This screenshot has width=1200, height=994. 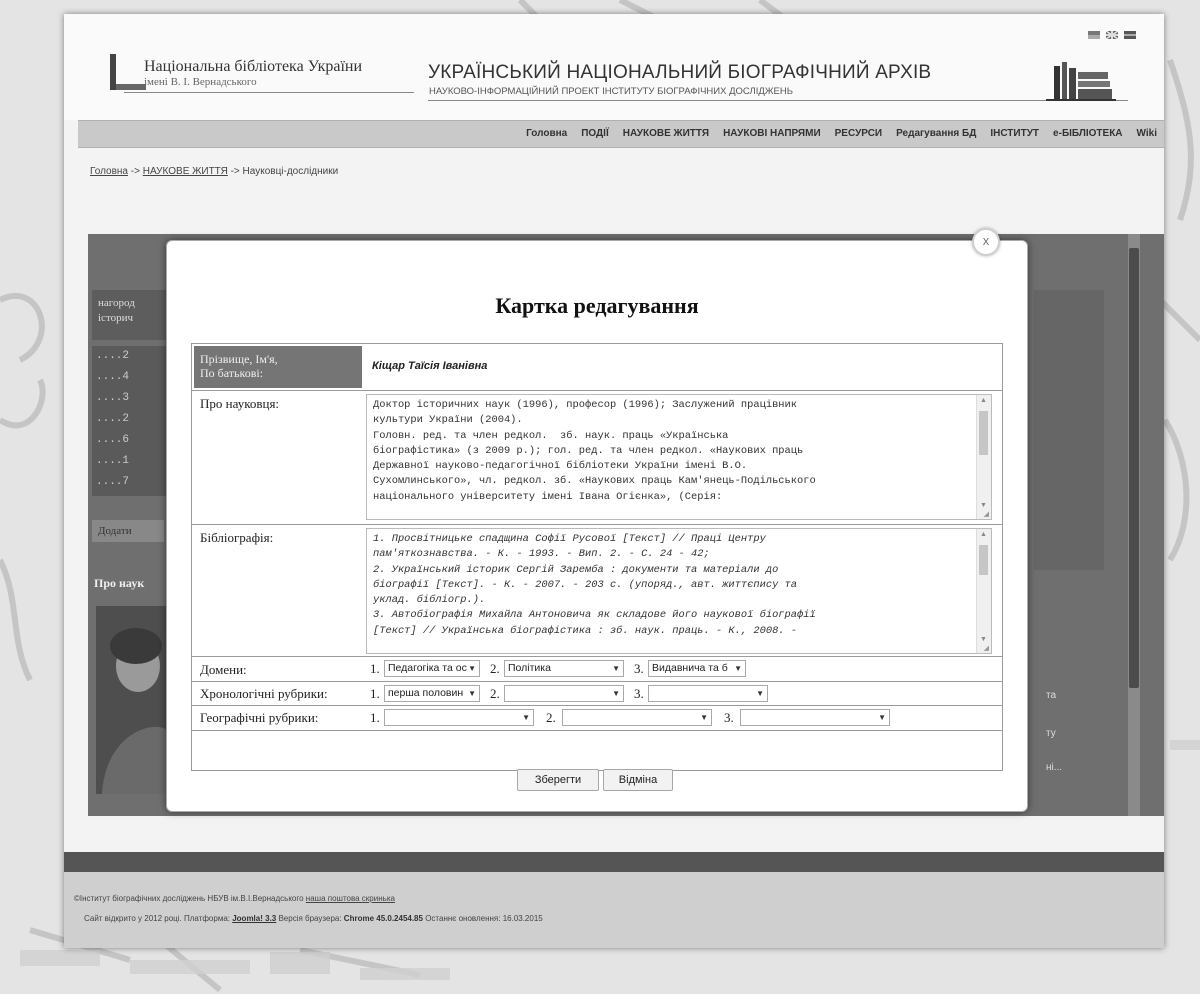 I want to click on footer-text: Версія браузера:, so click(x=310, y=918).